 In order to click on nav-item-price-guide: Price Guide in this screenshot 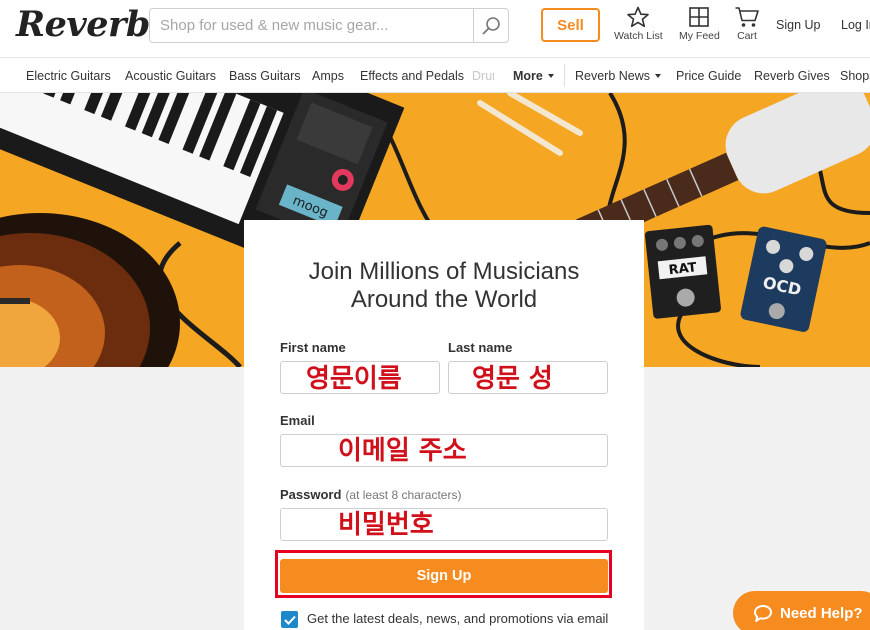, I will do `click(708, 76)`.